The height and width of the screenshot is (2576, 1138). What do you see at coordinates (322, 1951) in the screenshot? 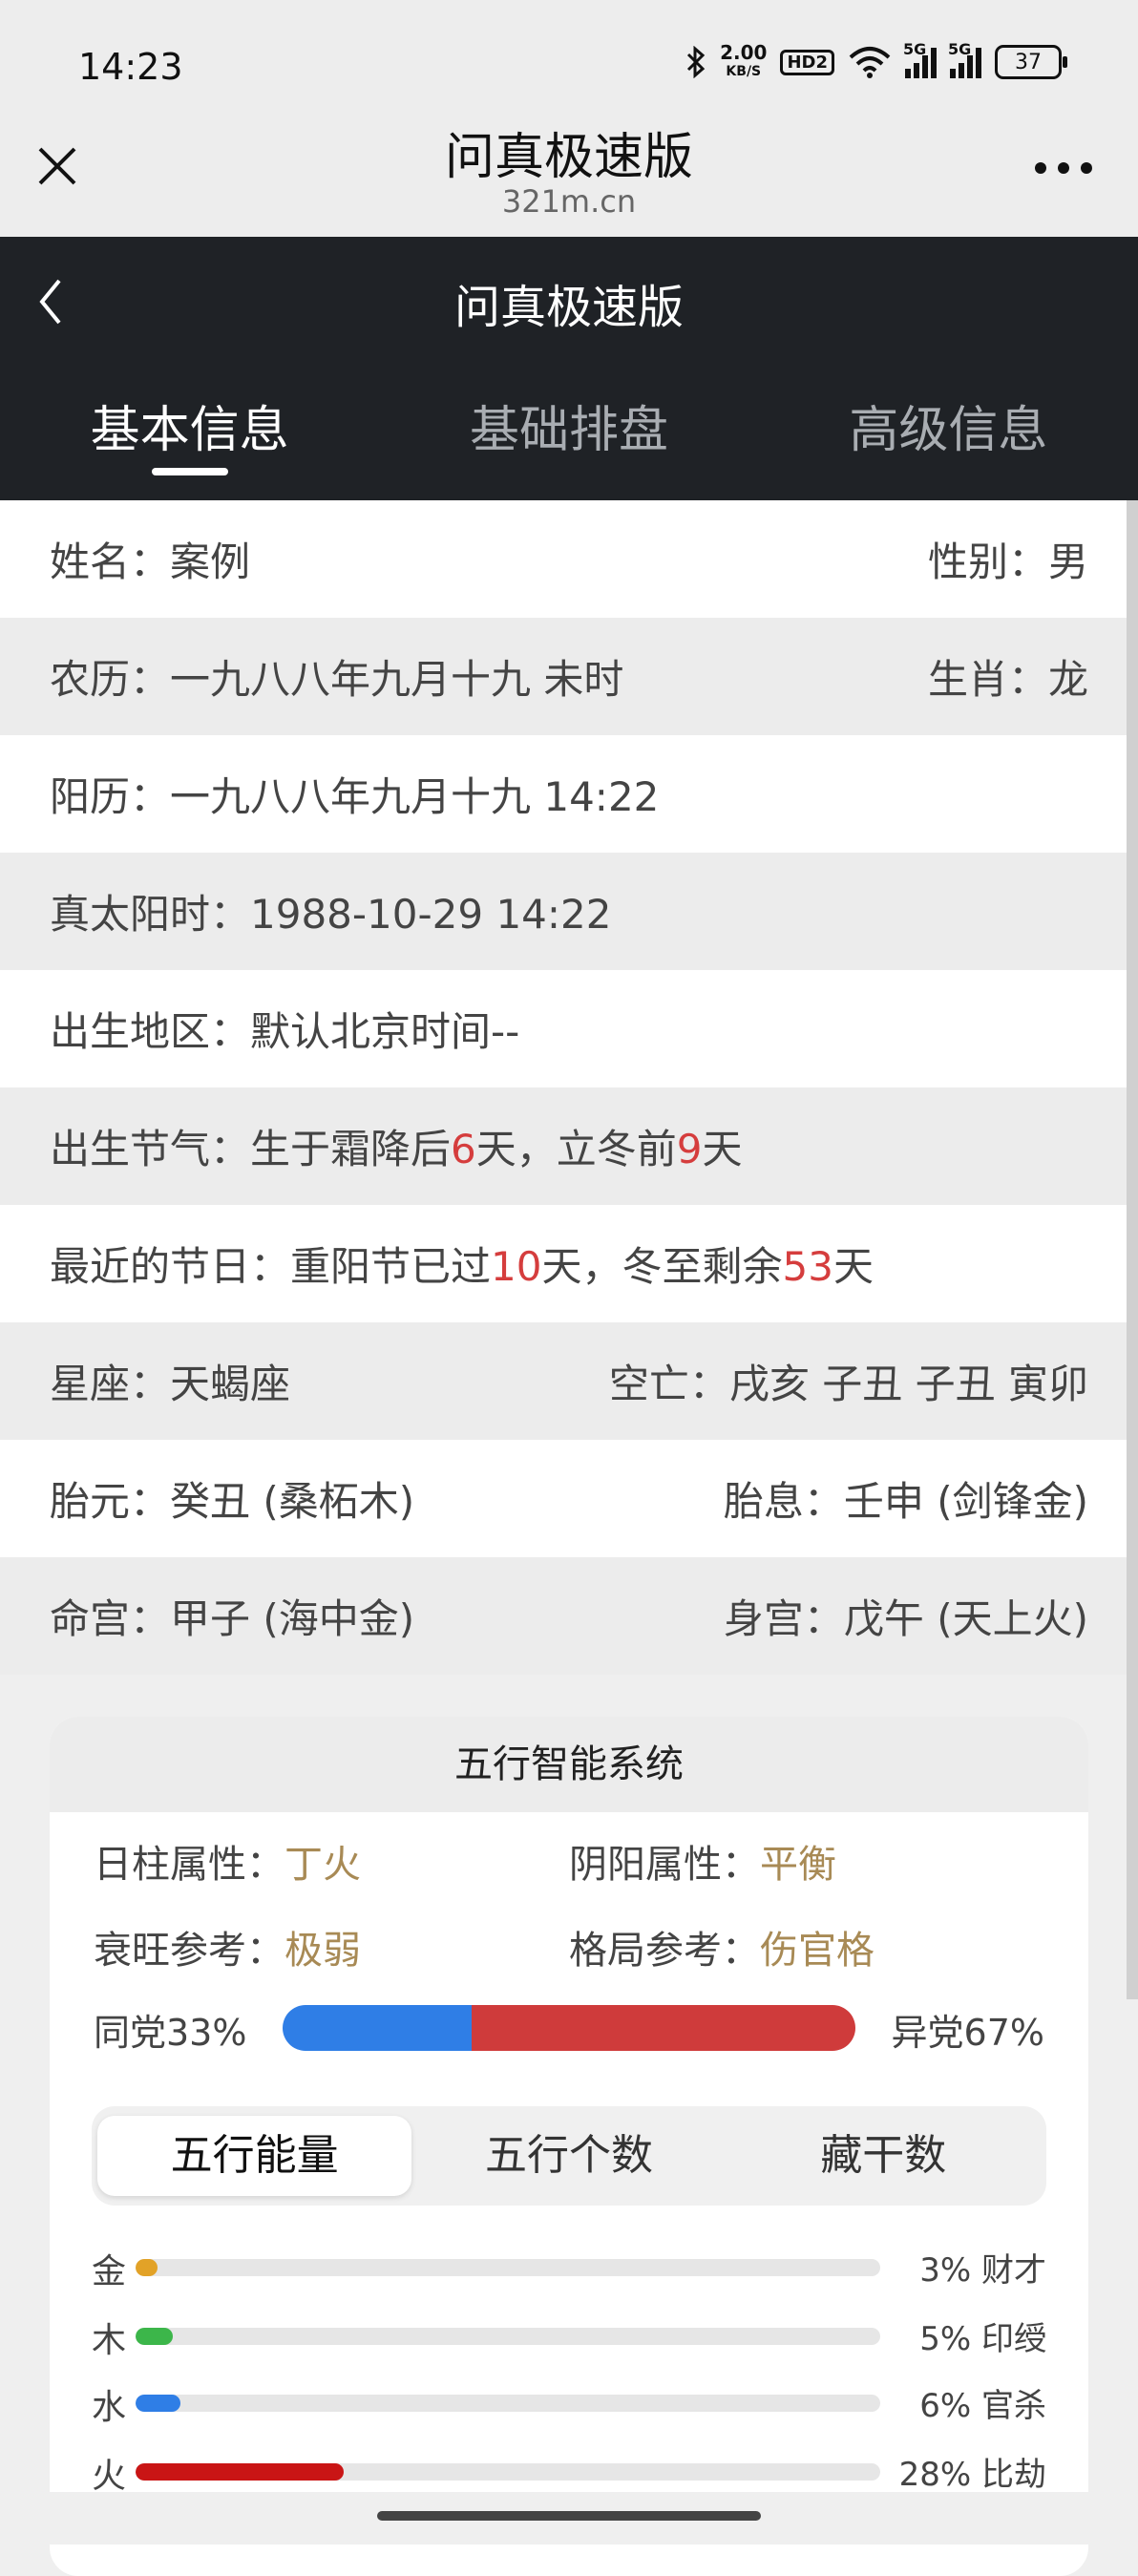
I see `strength-value: 极弱` at bounding box center [322, 1951].